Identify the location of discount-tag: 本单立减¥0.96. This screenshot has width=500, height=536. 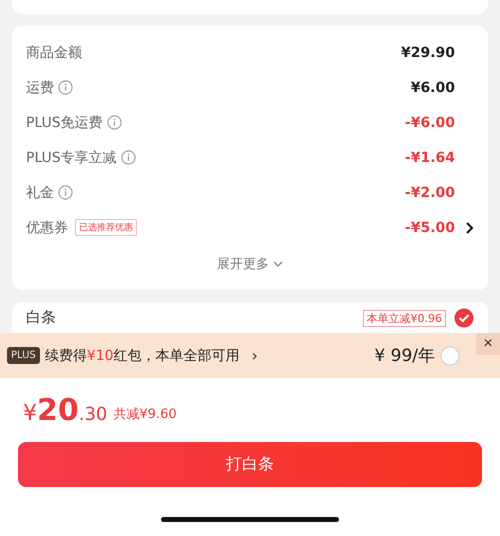
(404, 318).